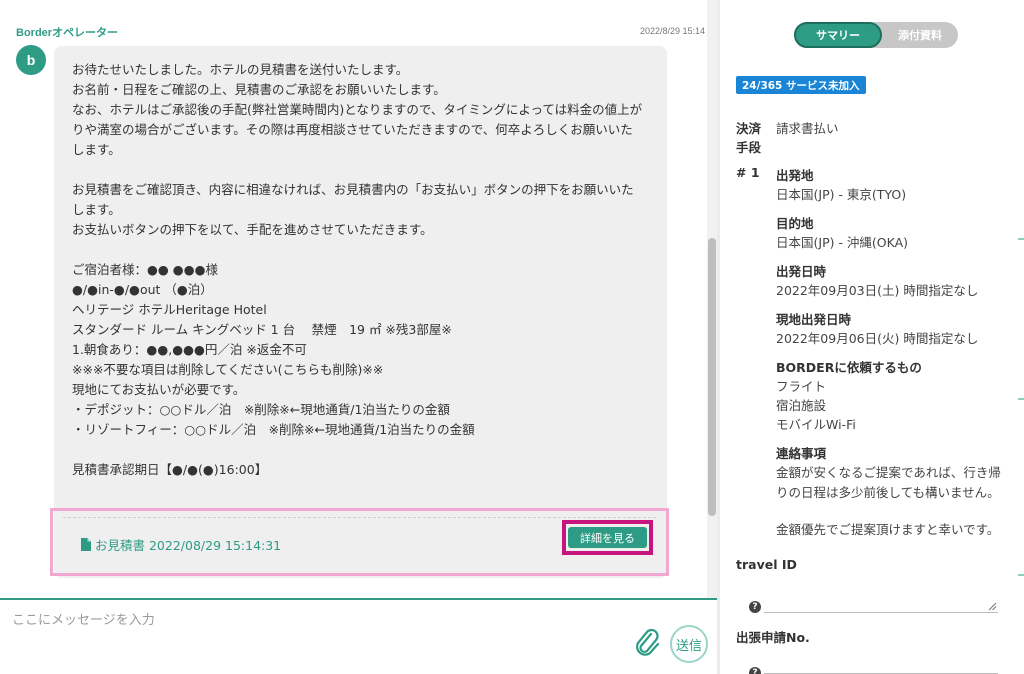 Image resolution: width=1024 pixels, height=674 pixels. I want to click on request-item: フライト, so click(801, 386).